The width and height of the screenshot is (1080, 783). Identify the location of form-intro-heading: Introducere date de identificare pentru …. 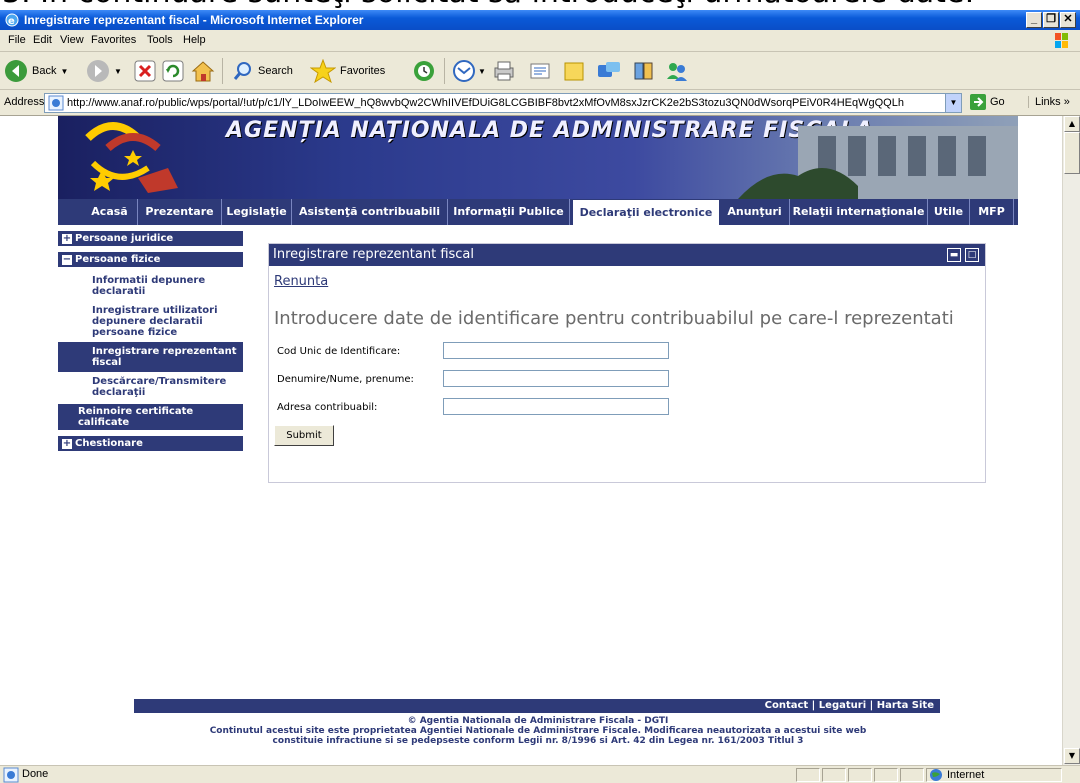
(614, 318).